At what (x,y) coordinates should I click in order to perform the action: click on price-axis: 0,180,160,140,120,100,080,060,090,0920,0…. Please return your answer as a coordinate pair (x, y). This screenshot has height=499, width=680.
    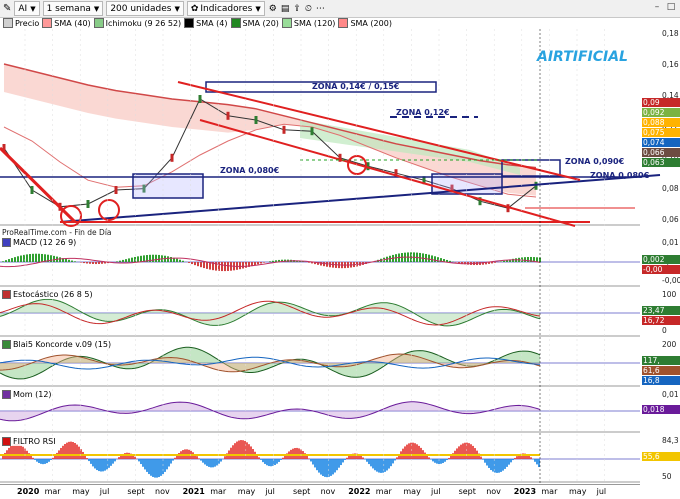
    Looking at the image, I should click on (661, 127).